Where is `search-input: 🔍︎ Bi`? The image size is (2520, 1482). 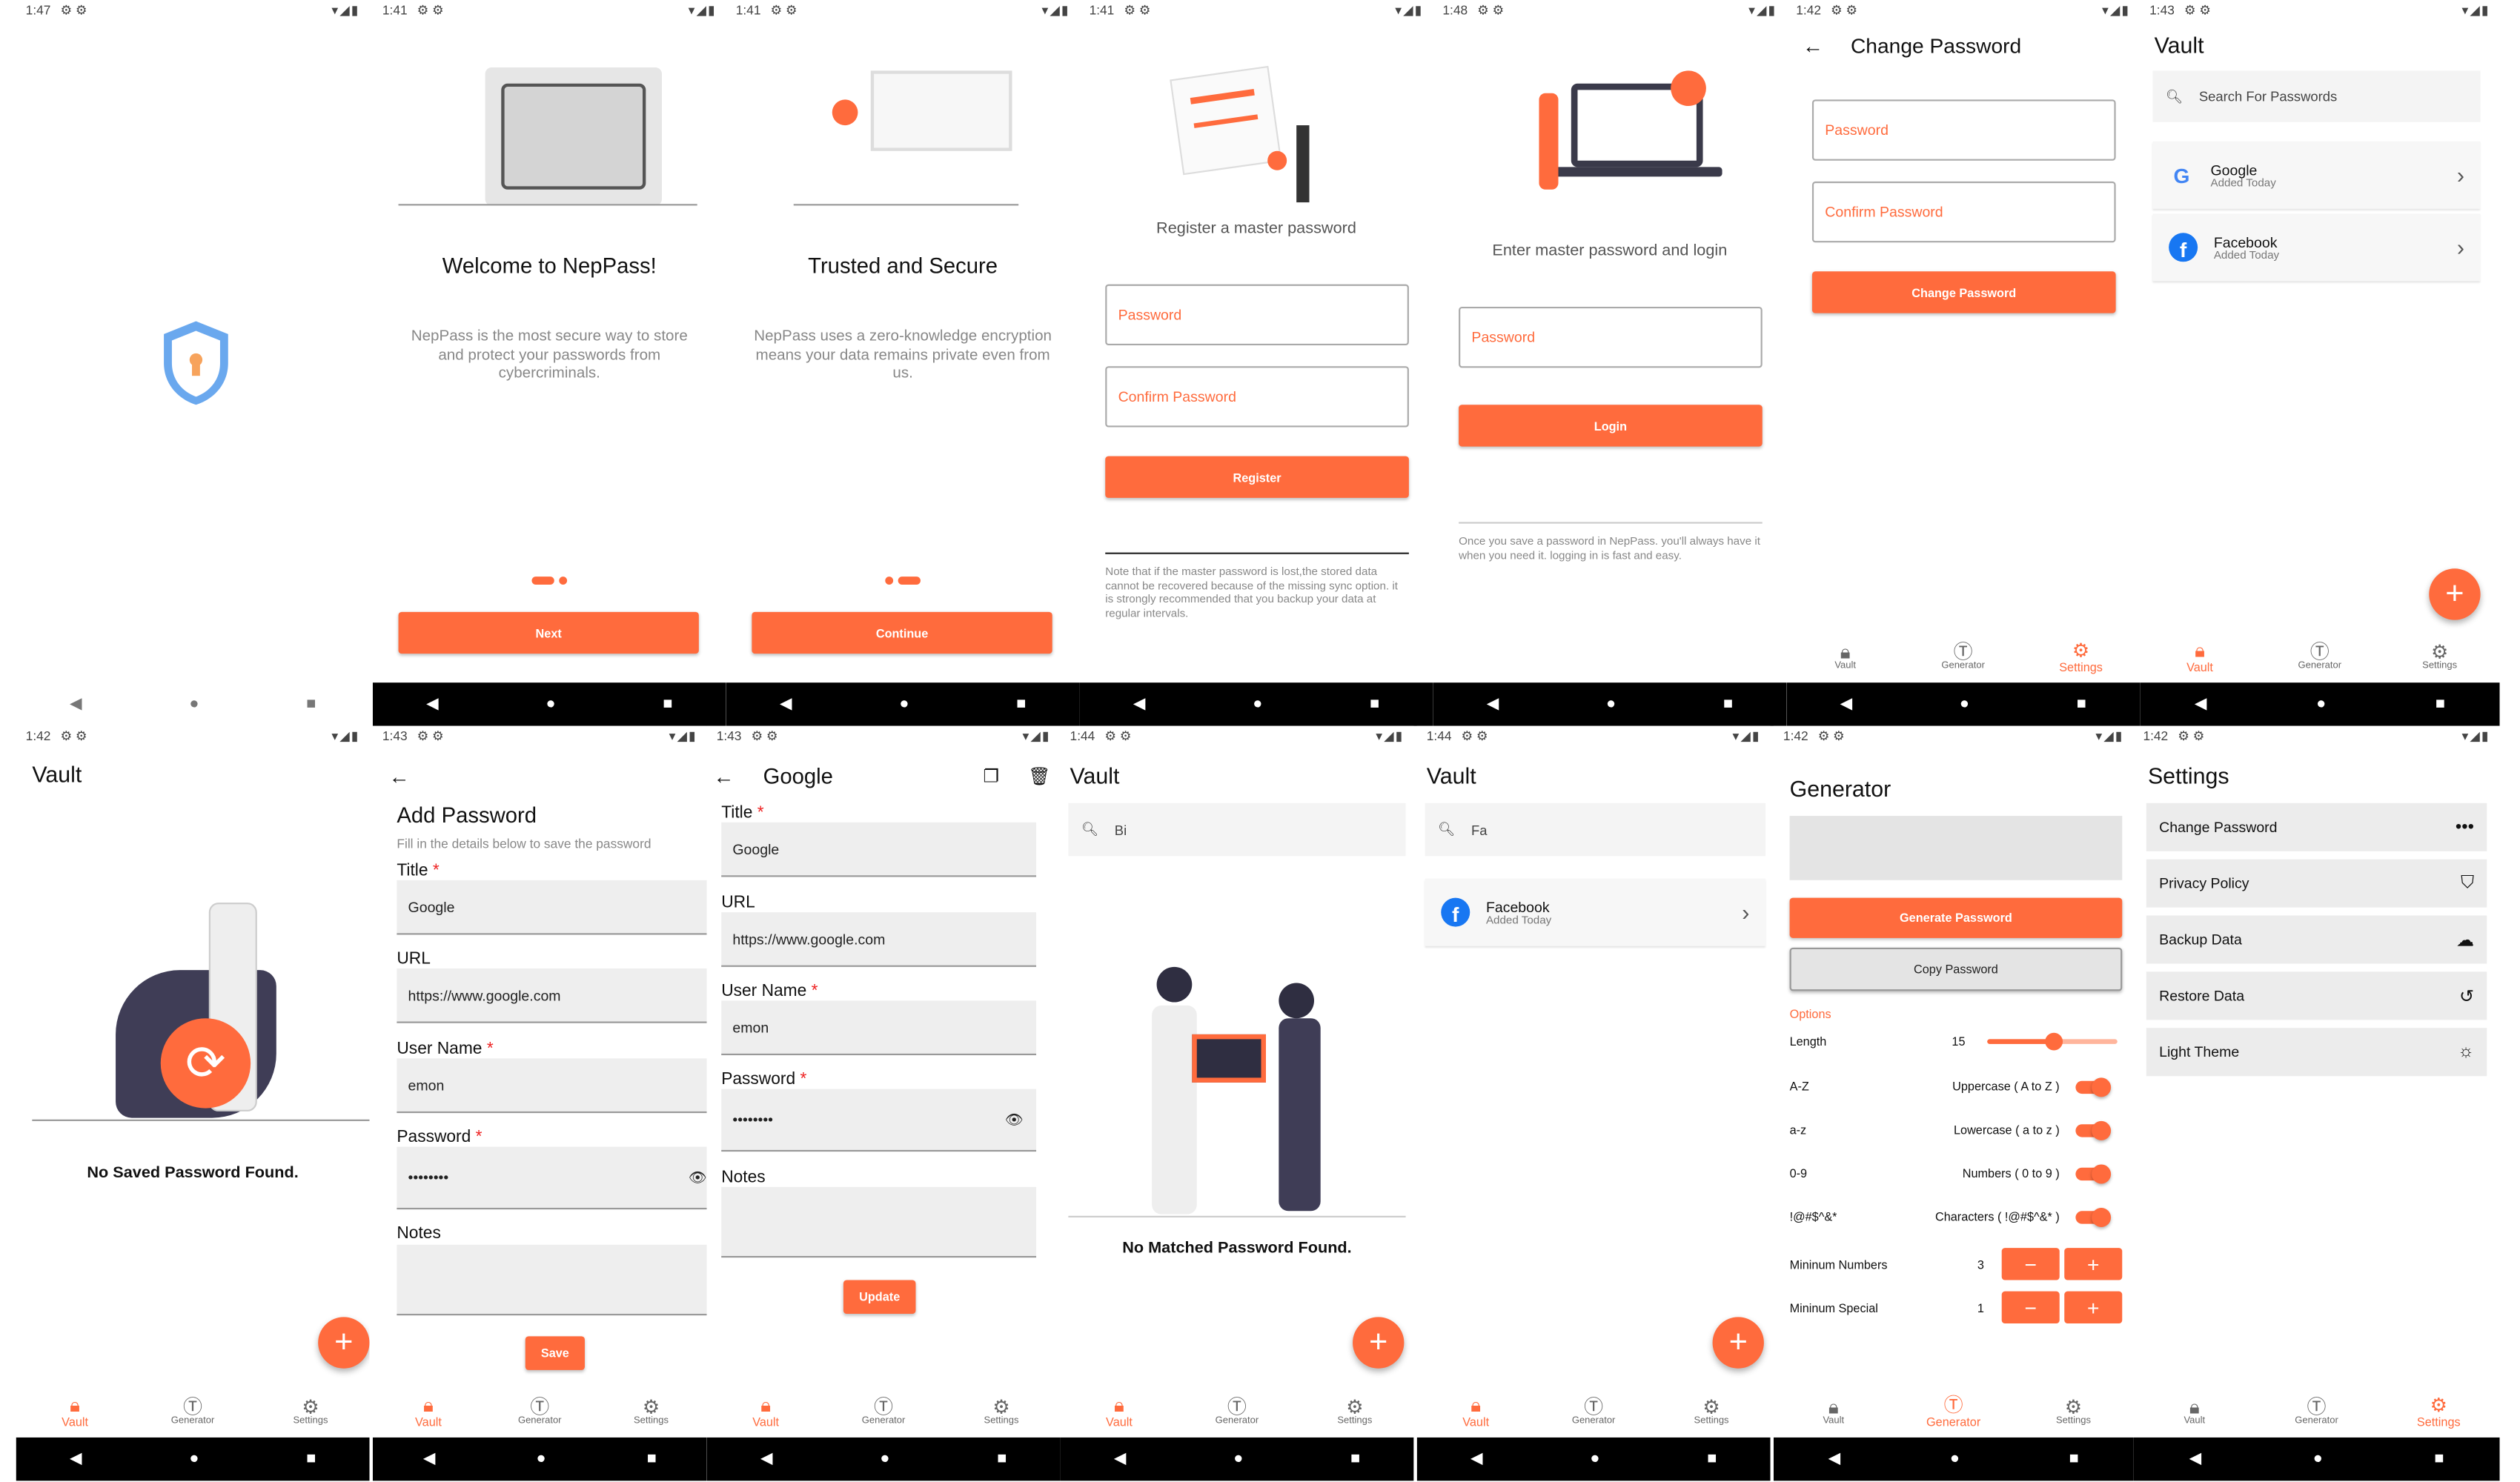 search-input: 🔍︎ Bi is located at coordinates (1237, 830).